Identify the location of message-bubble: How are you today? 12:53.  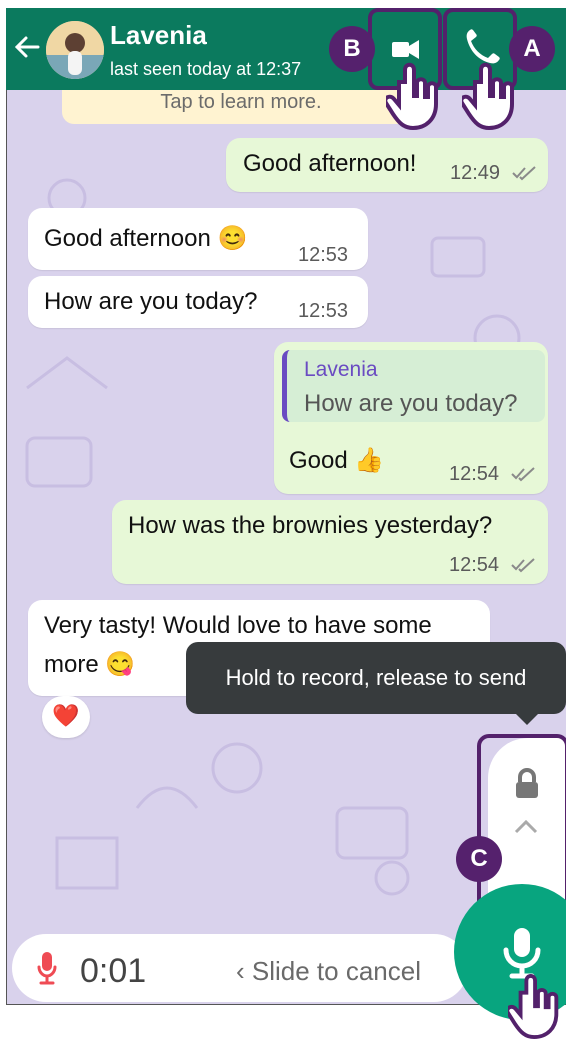
(198, 302).